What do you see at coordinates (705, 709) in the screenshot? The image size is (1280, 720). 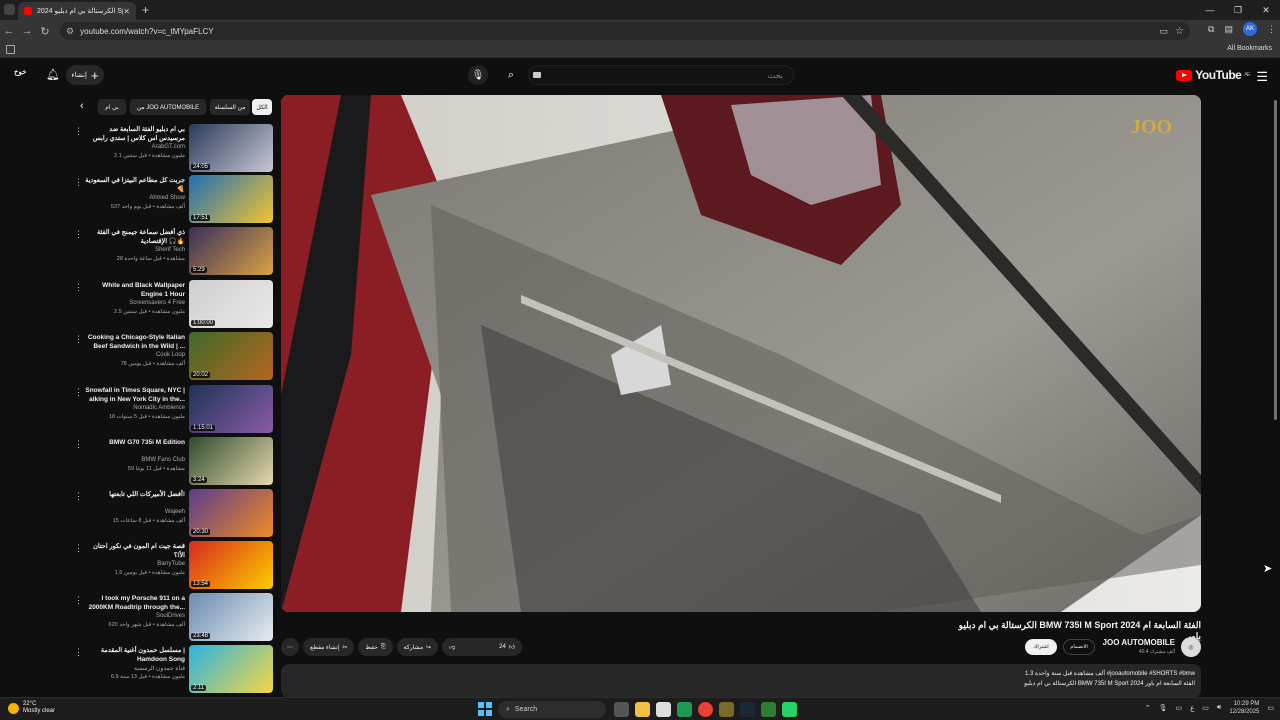 I see `chrome-icon` at bounding box center [705, 709].